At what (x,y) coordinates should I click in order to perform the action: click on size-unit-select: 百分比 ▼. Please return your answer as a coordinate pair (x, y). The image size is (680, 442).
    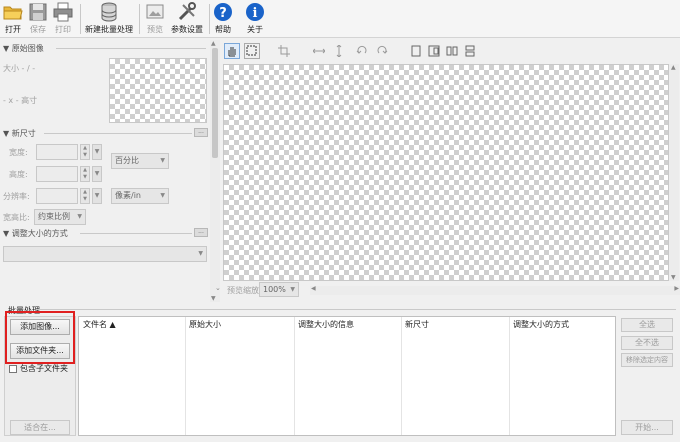
    Looking at the image, I should click on (140, 161).